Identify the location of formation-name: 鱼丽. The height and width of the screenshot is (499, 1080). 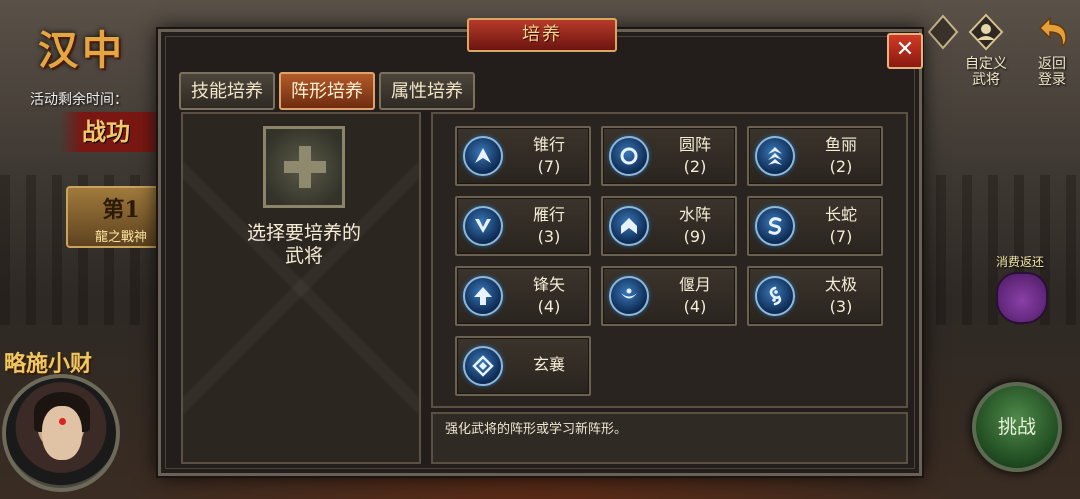
(840, 144).